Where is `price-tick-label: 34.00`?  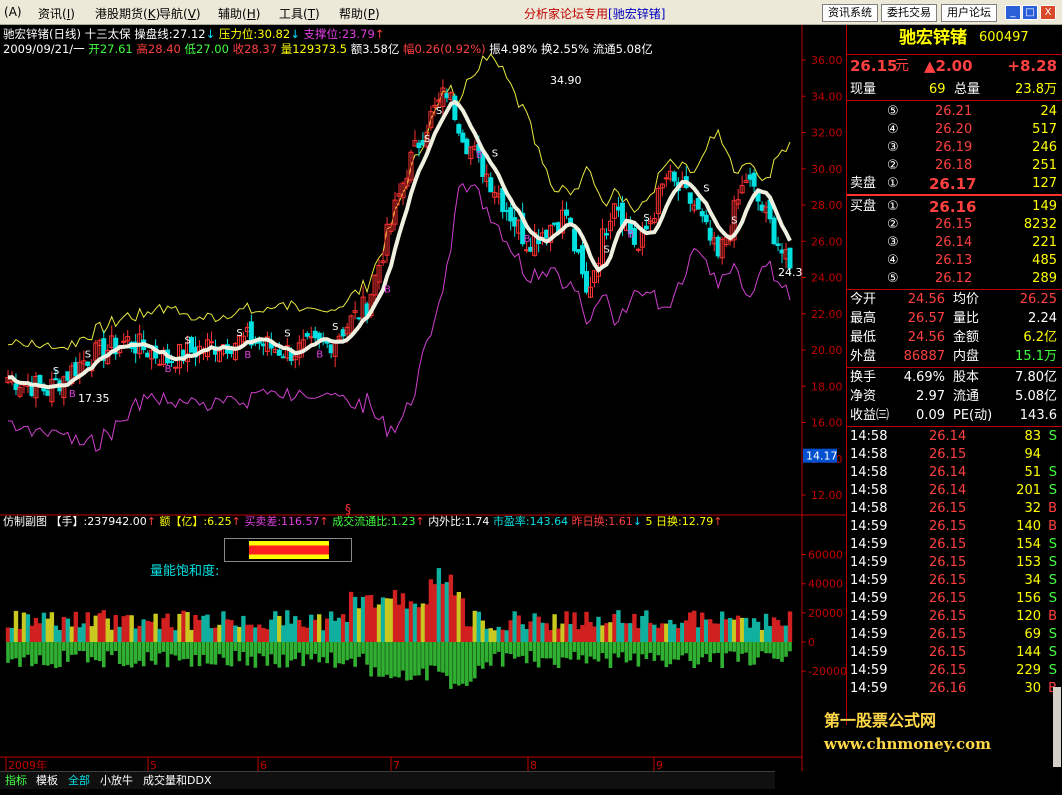 price-tick-label: 34.00 is located at coordinates (827, 96).